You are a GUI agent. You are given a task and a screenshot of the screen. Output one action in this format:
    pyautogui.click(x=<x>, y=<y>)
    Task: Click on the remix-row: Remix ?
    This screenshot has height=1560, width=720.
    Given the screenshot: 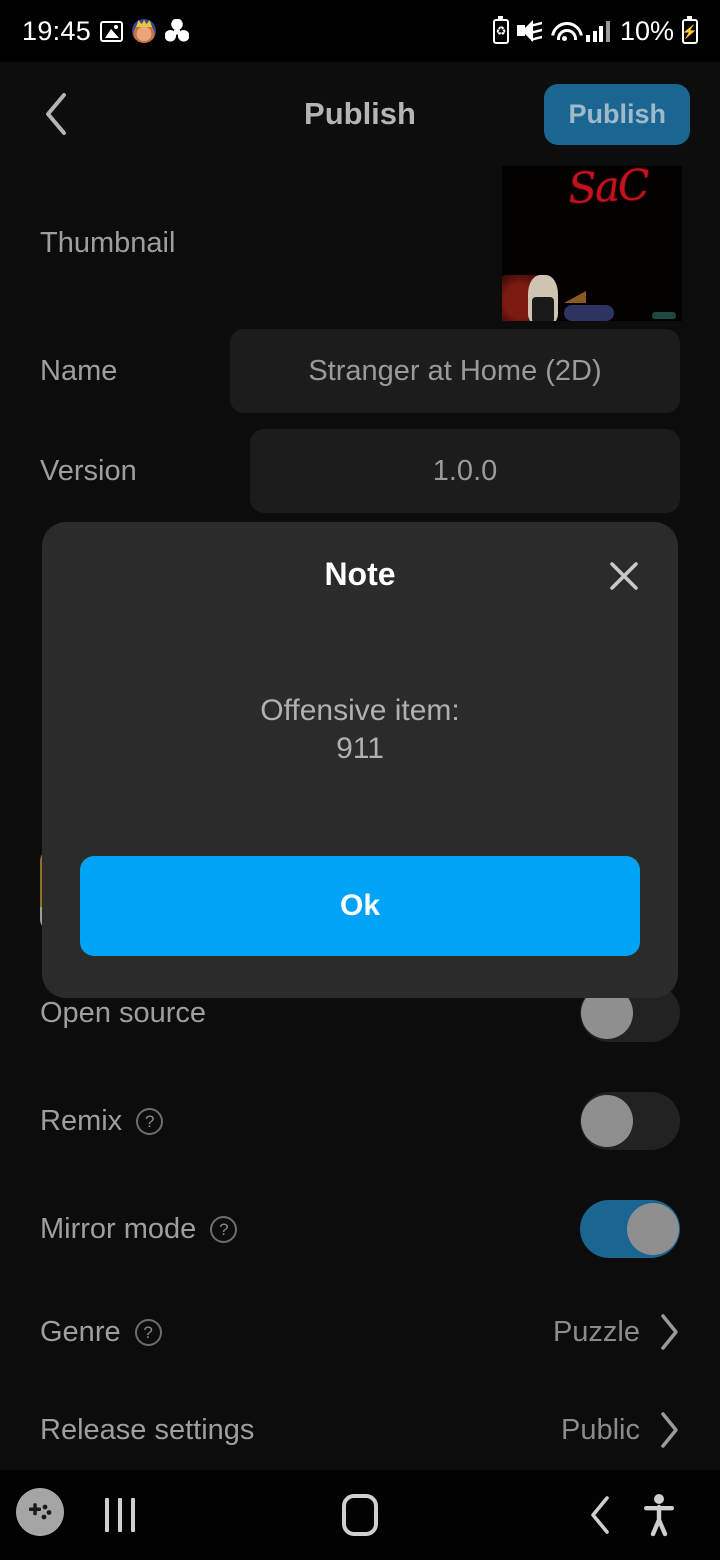 What is the action you would take?
    pyautogui.click(x=360, y=1121)
    